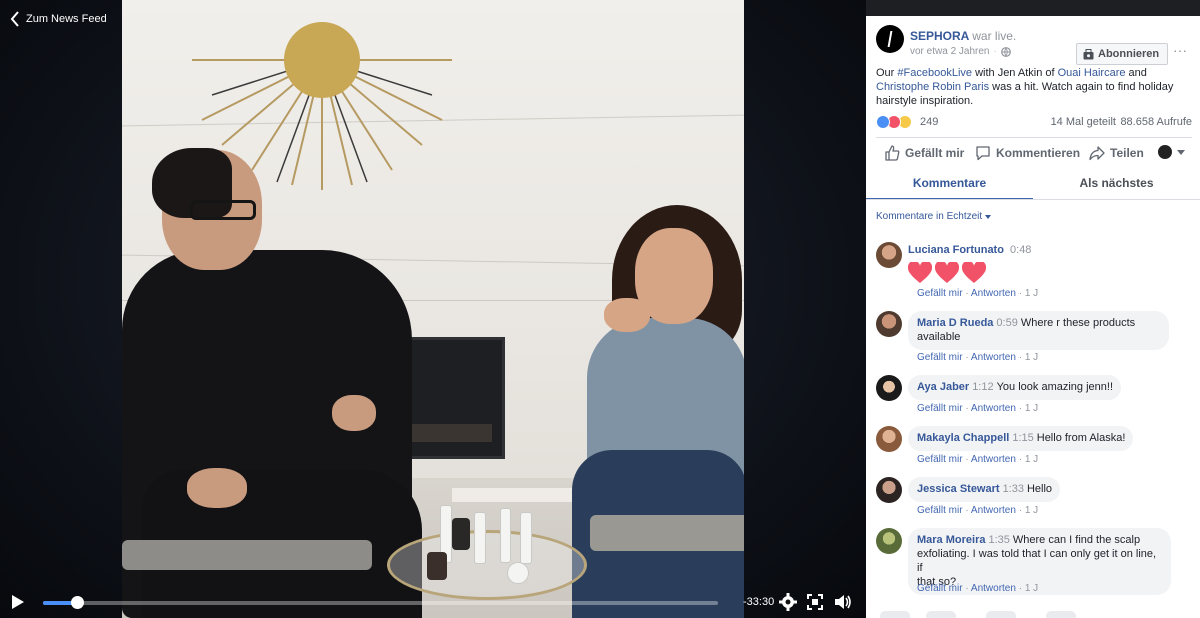  Describe the element at coordinates (883, 122) in the screenshot. I see `like-icon` at that location.